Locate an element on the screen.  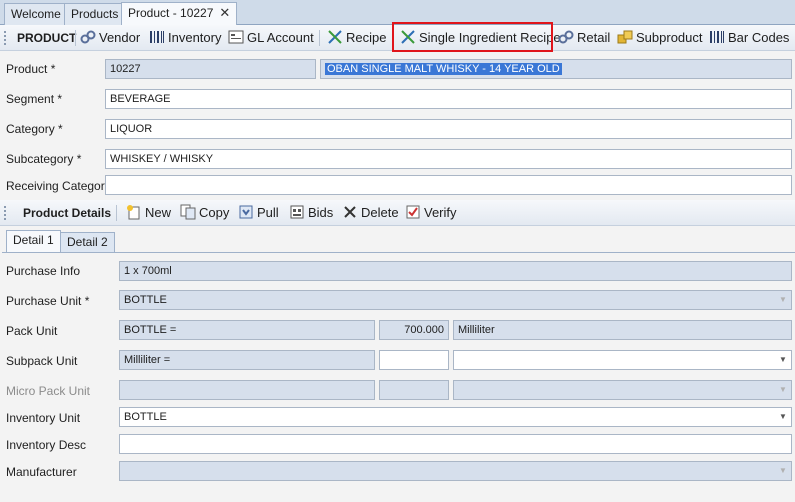
recipe-label: Recipe is located at coordinates (366, 37).